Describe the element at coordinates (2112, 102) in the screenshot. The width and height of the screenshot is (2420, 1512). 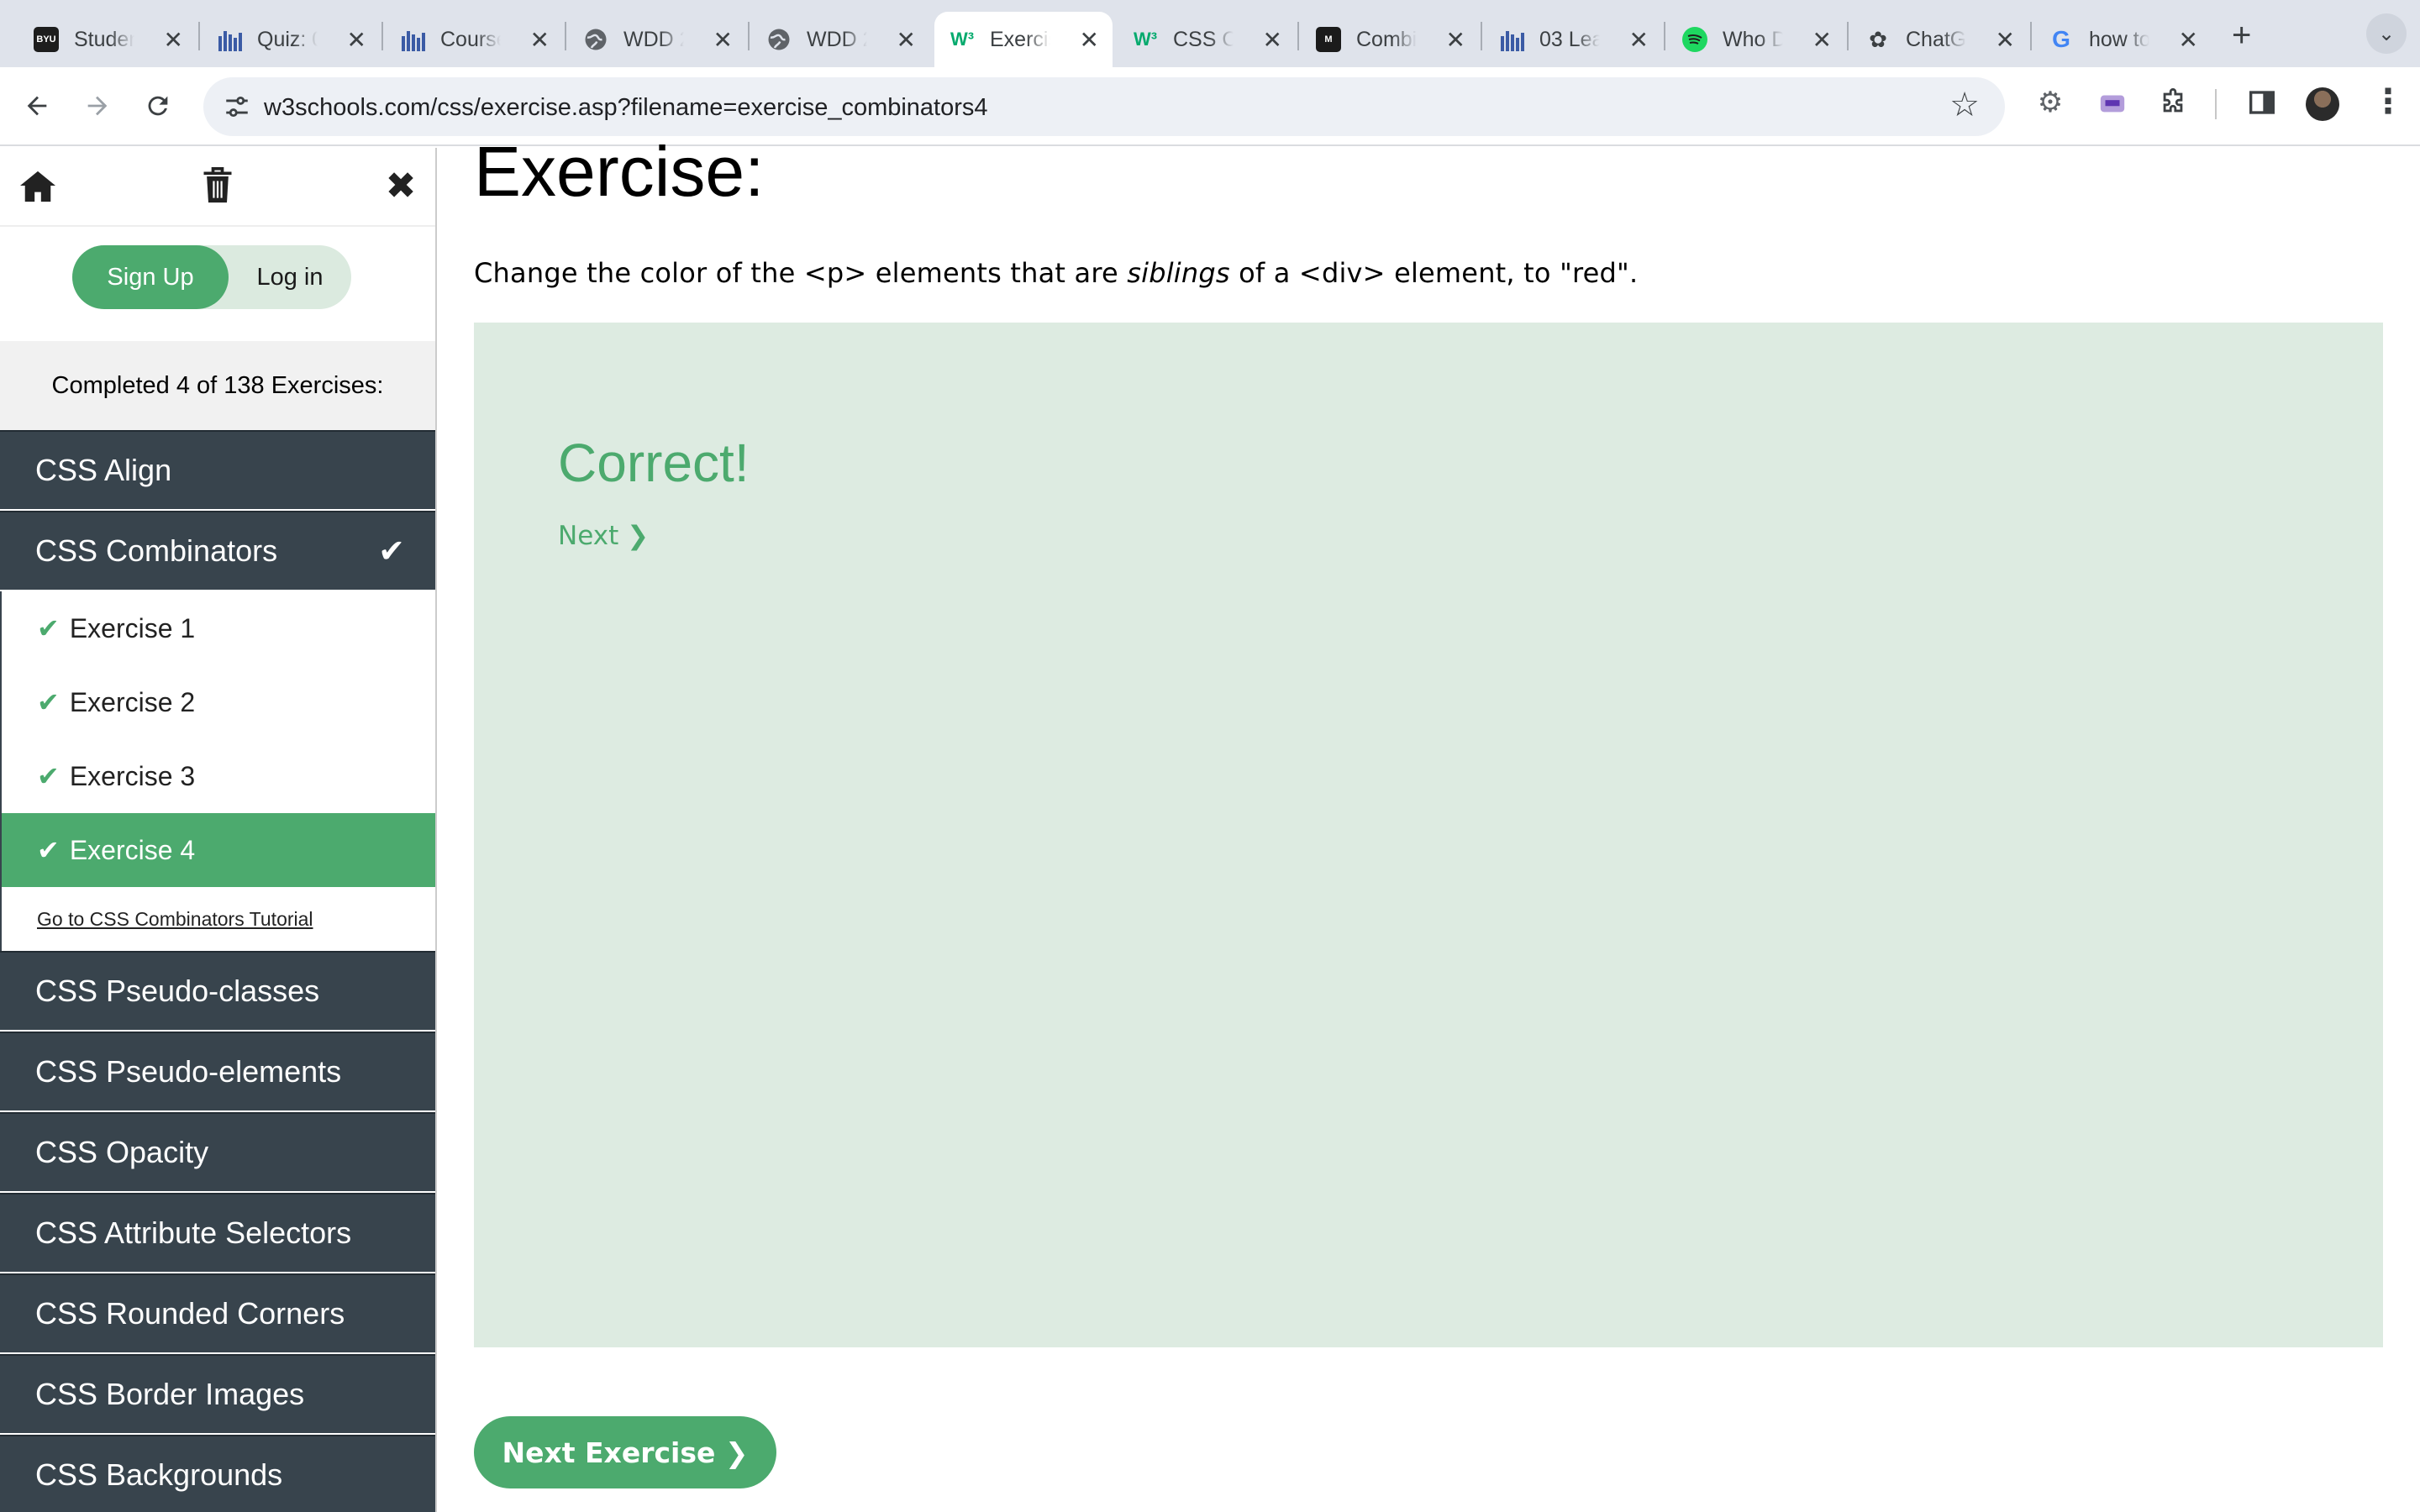
I see `extension-robot-icon` at that location.